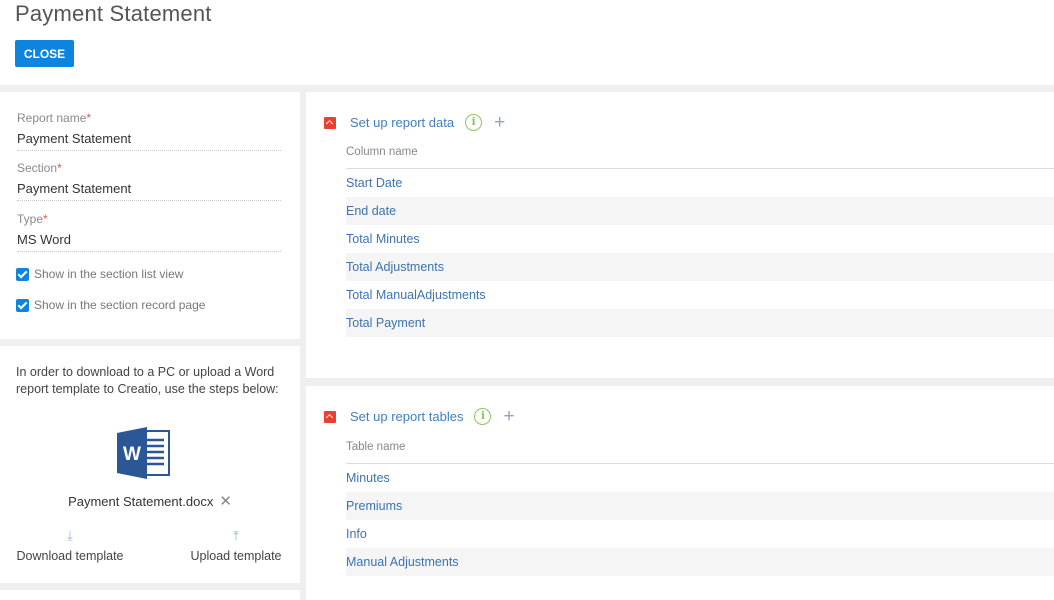 The width and height of the screenshot is (1054, 600). Describe the element at coordinates (149, 242) in the screenshot. I see `type-value: MS Word` at that location.